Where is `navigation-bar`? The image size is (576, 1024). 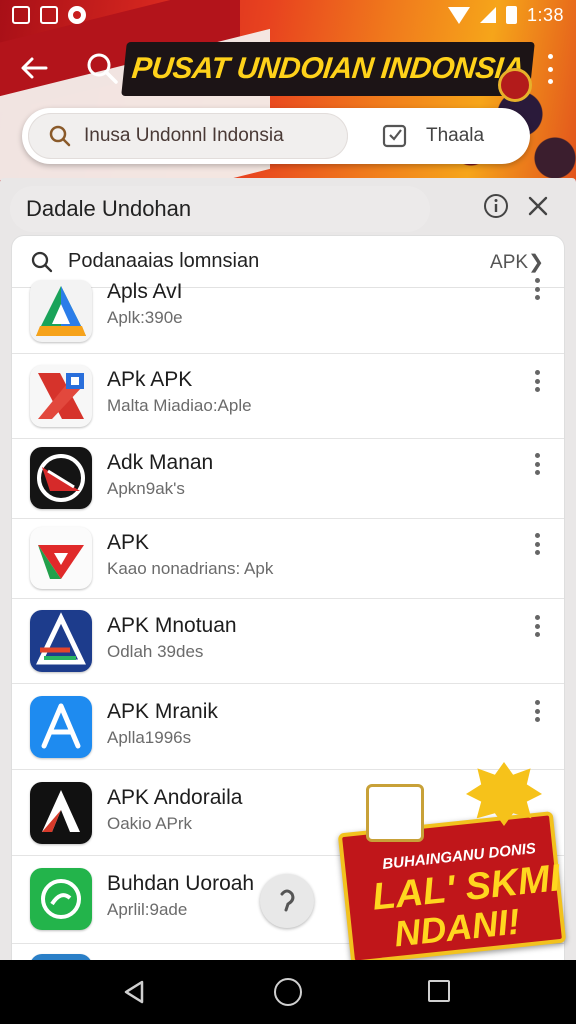
navigation-bar is located at coordinates (288, 992).